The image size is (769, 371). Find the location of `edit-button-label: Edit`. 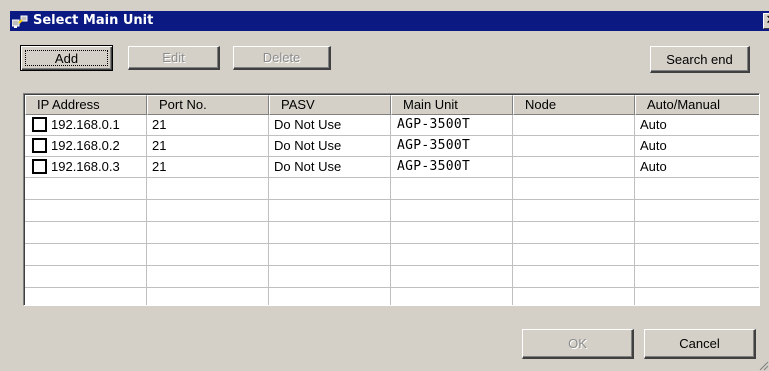

edit-button-label: Edit is located at coordinates (173, 57).